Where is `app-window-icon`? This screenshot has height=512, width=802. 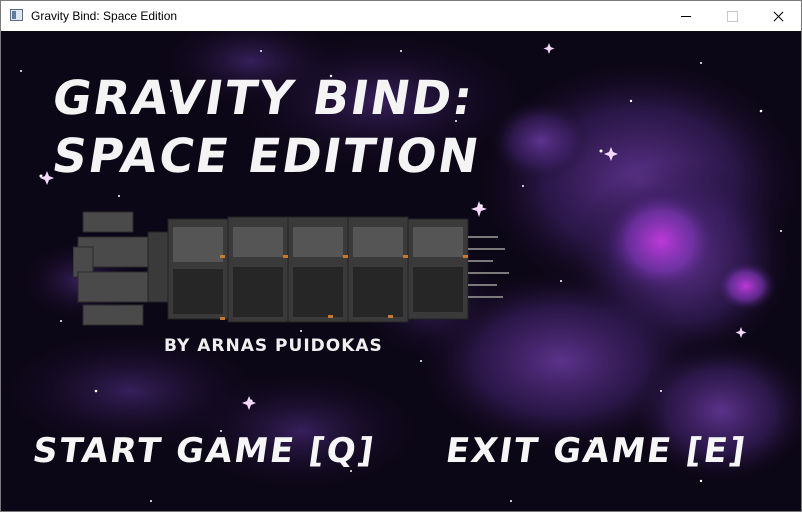
app-window-icon is located at coordinates (16, 15).